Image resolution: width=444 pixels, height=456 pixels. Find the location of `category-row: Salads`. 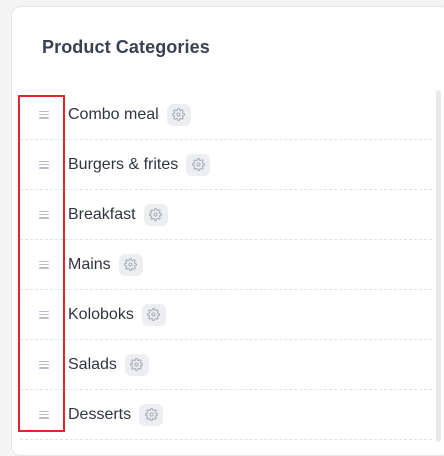

category-row: Salads is located at coordinates (226, 365).